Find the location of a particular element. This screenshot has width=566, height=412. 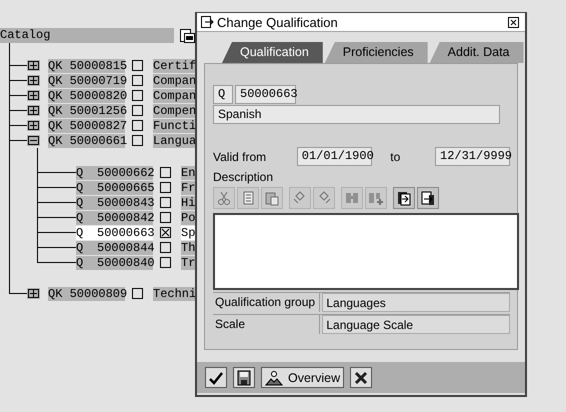

object-type-field: Q is located at coordinates (223, 94).